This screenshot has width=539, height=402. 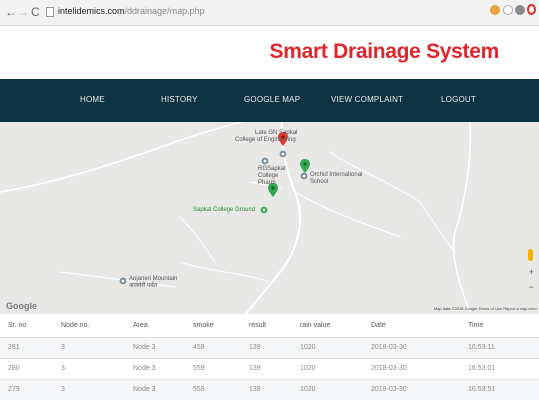 I want to click on poi-label-line: School, so click(x=319, y=182).